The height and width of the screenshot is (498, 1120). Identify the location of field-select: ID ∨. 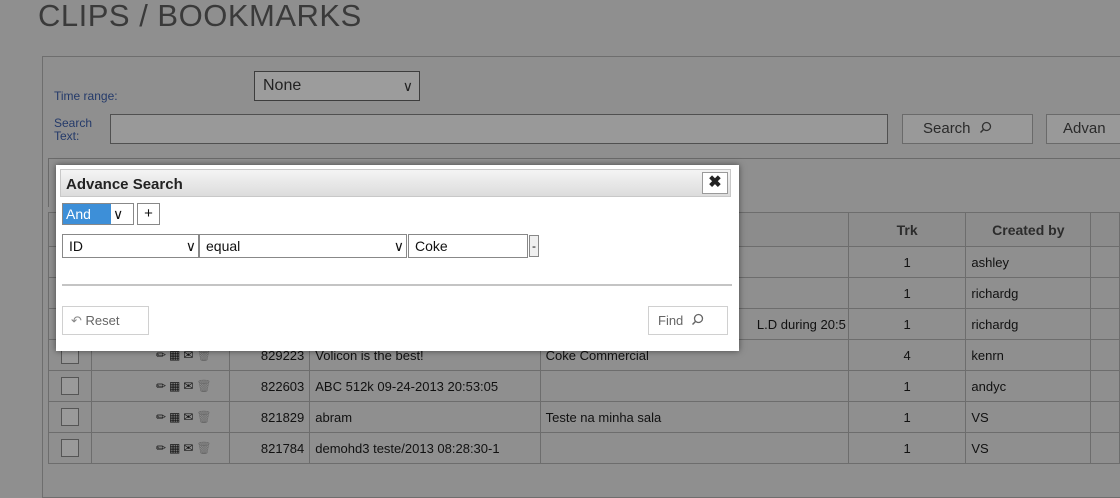
(130, 246).